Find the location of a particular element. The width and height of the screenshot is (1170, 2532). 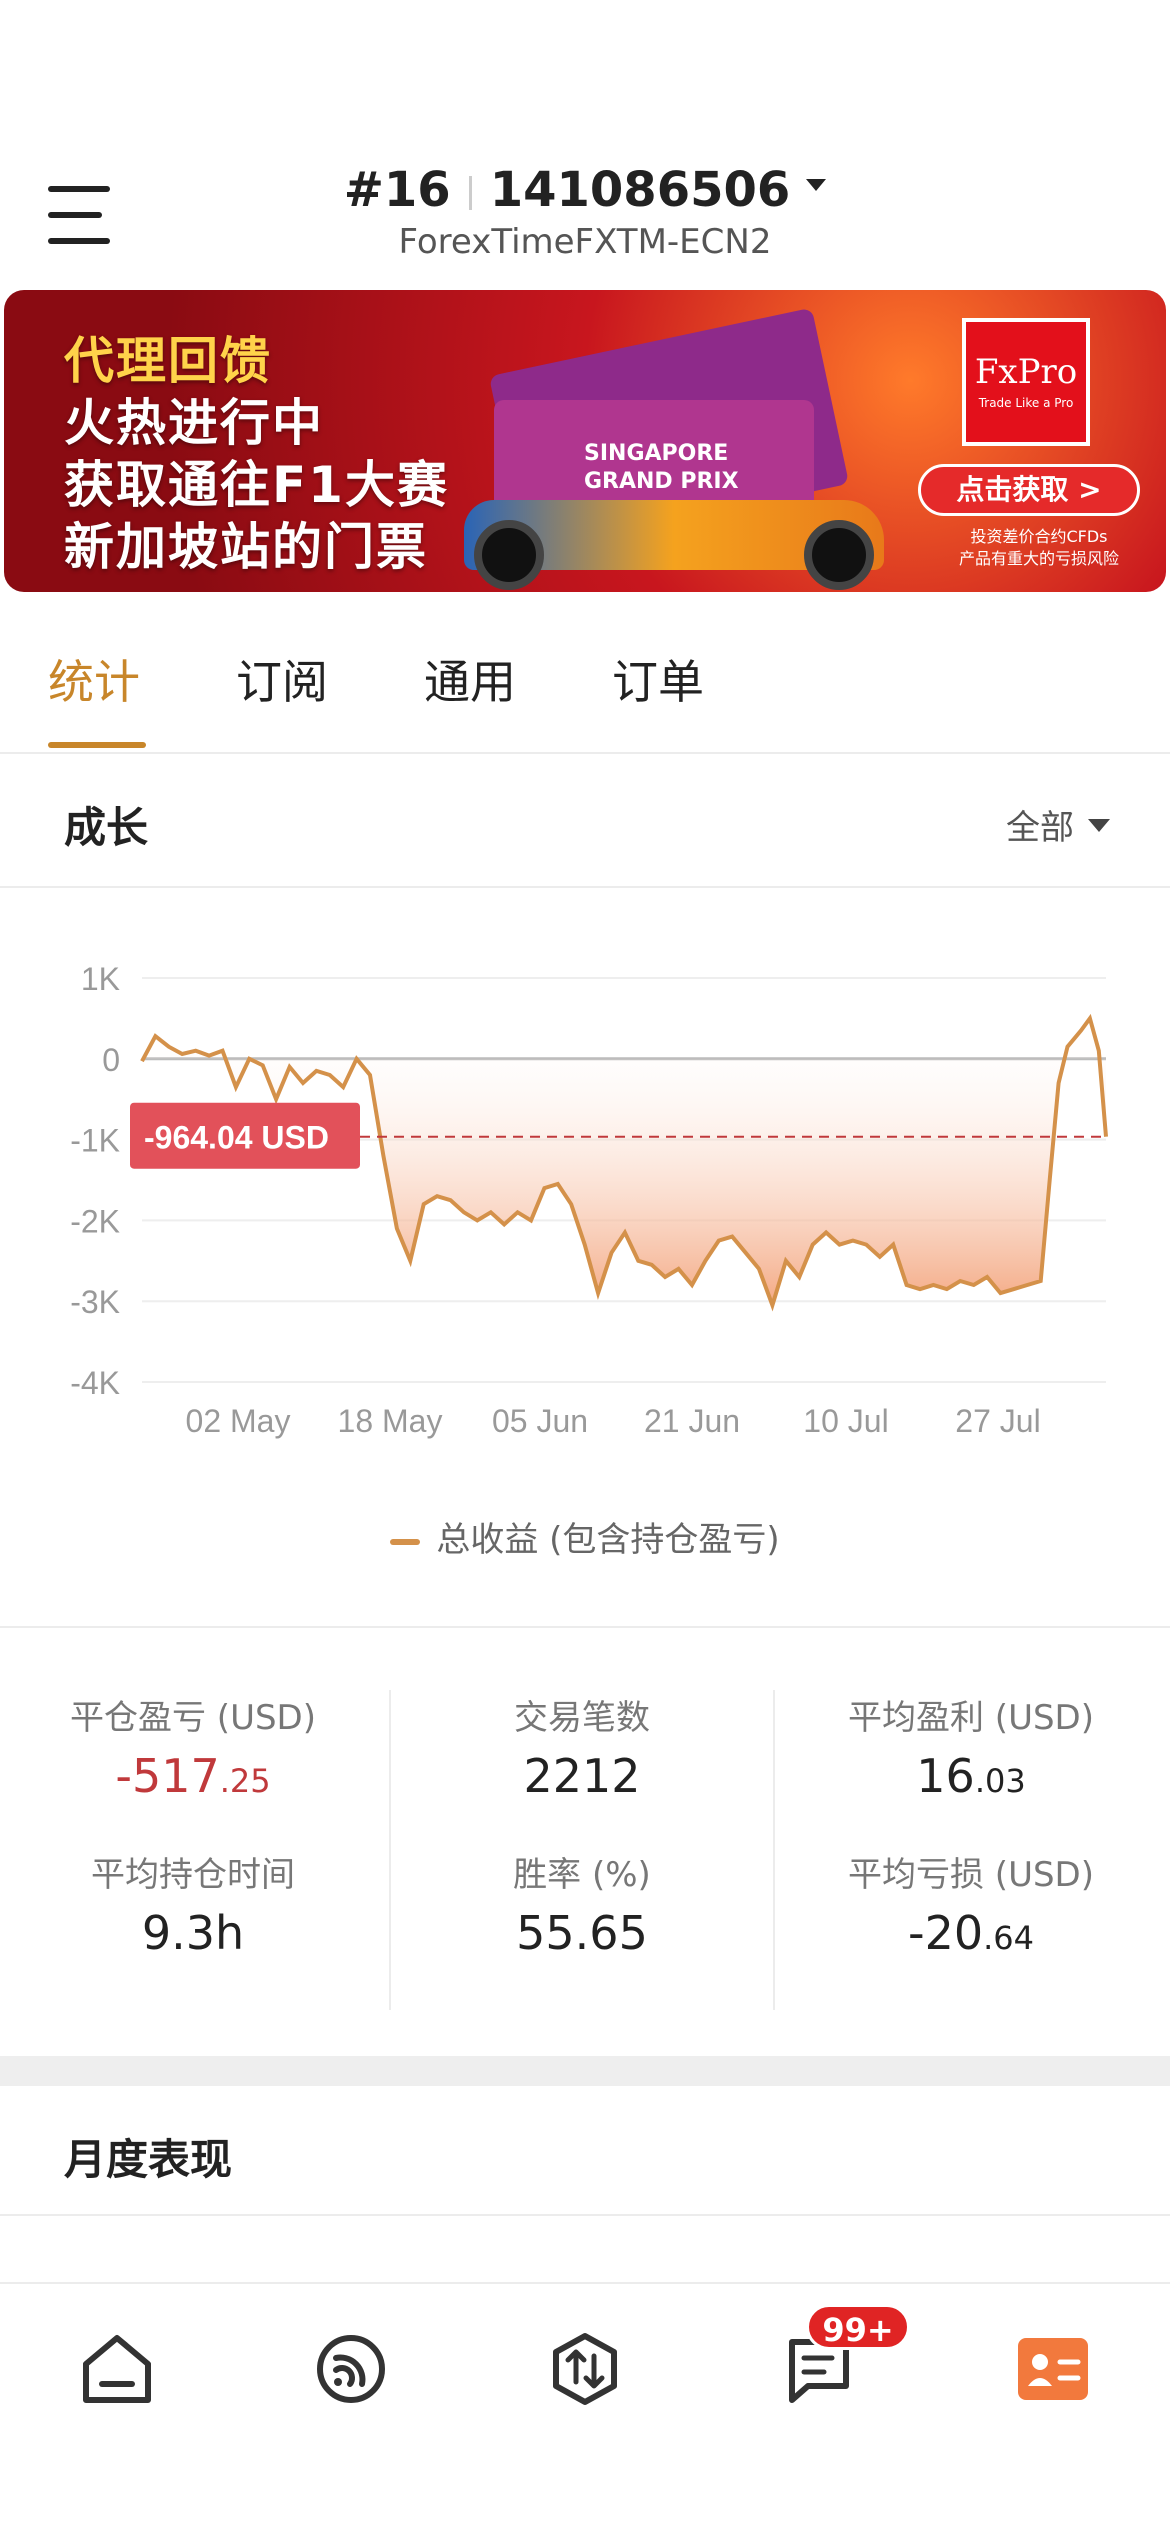

y-tick-label: -3K is located at coordinates (95, 1302).